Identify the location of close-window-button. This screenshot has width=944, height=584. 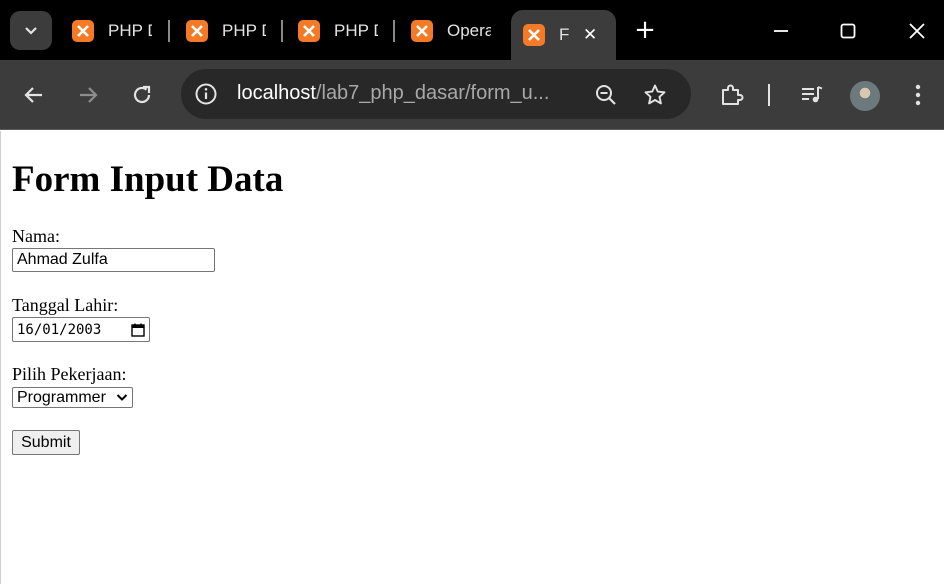
(917, 31).